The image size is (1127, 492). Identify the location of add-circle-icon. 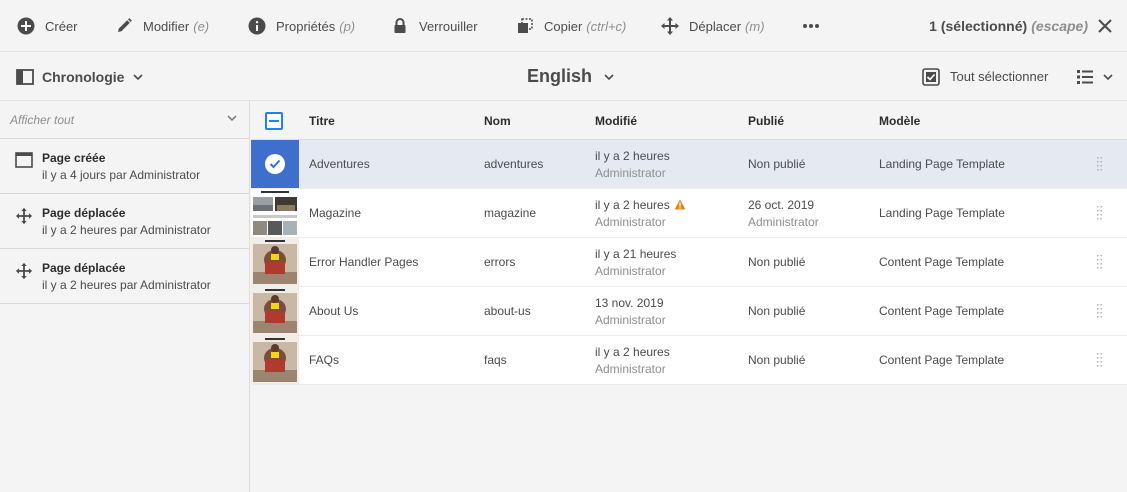
(26, 26).